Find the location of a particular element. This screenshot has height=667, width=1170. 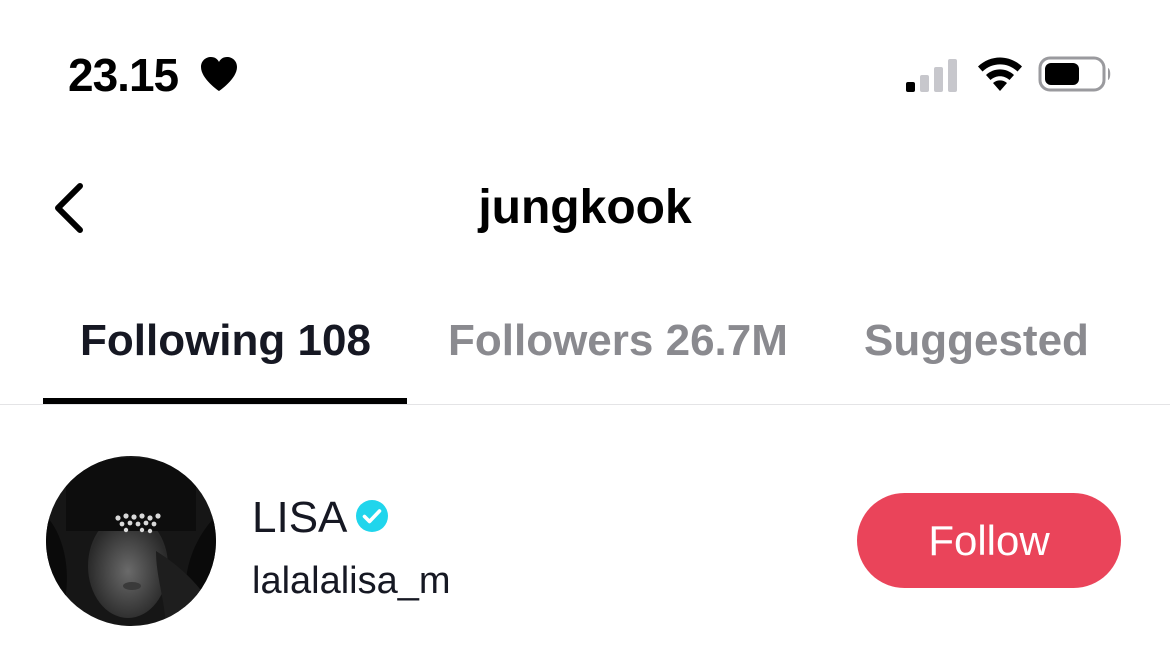

wifi-icon is located at coordinates (1000, 73).